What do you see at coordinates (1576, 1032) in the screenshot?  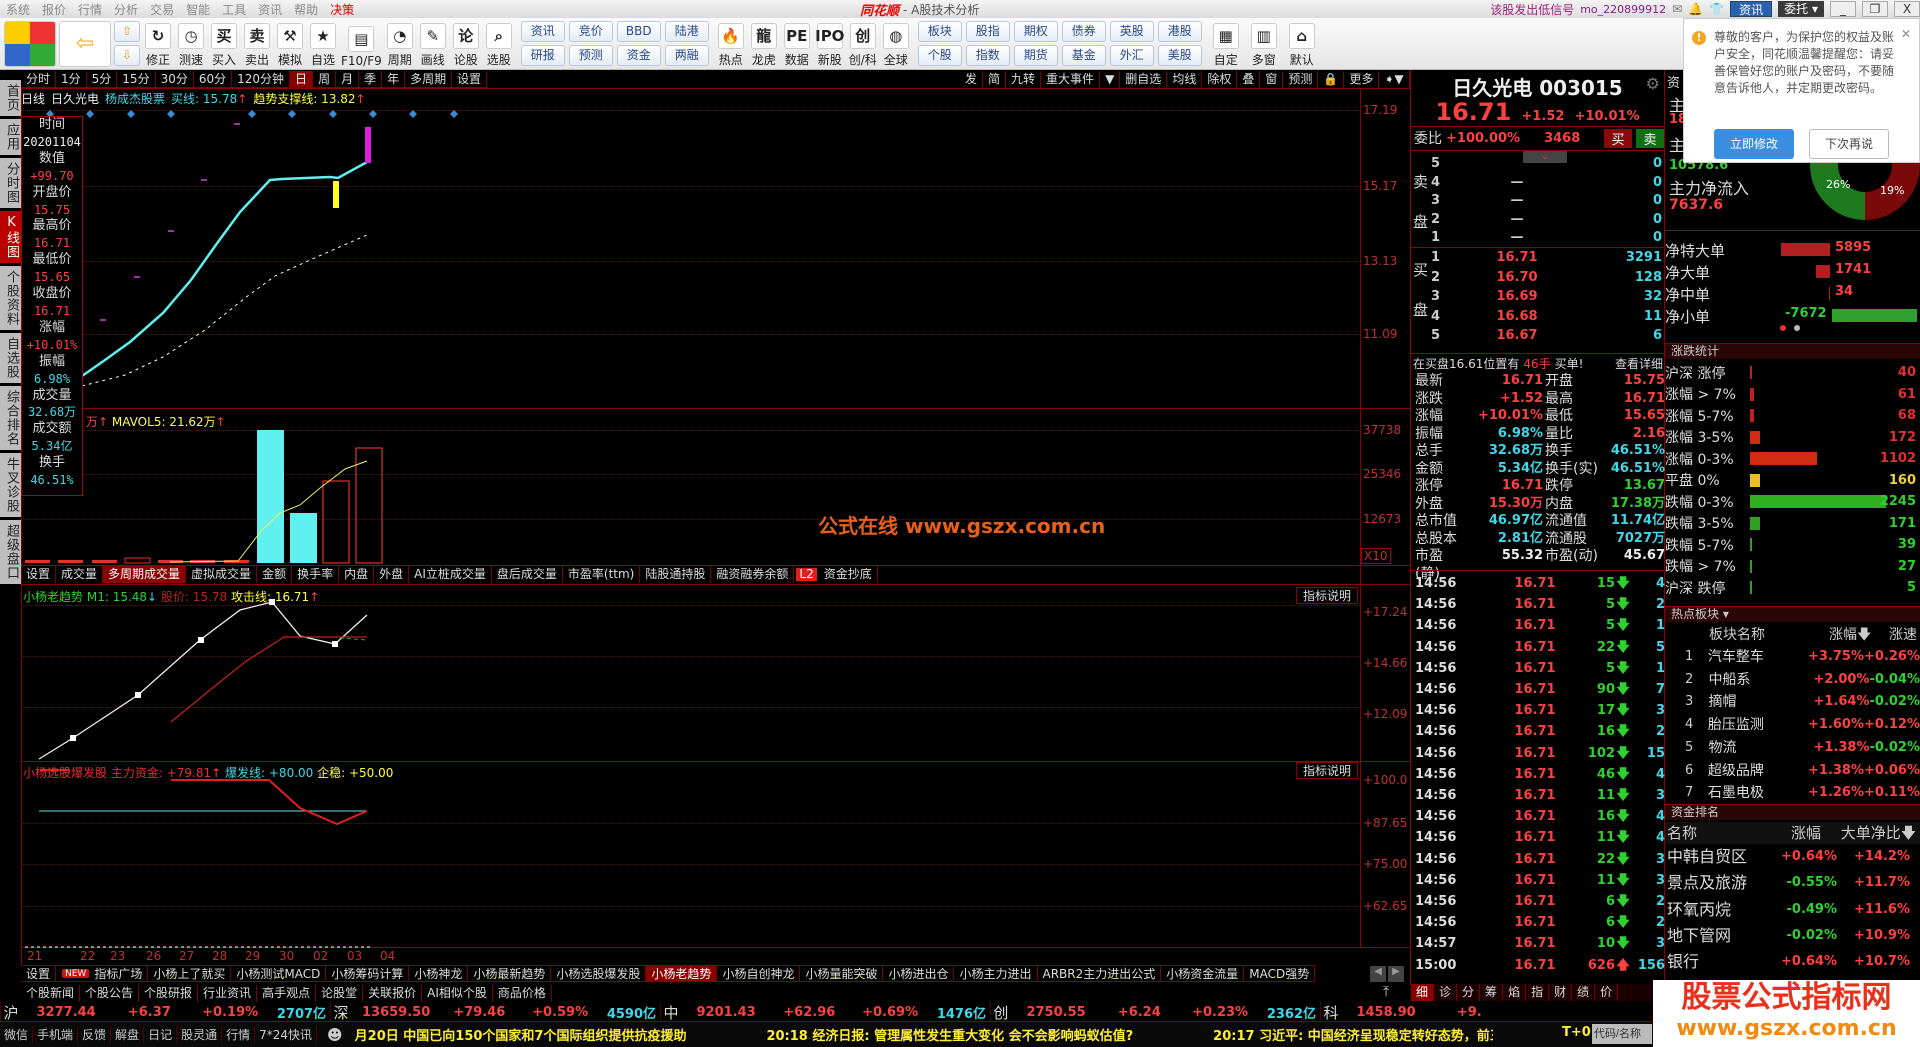 I see `t0-label: T+0` at bounding box center [1576, 1032].